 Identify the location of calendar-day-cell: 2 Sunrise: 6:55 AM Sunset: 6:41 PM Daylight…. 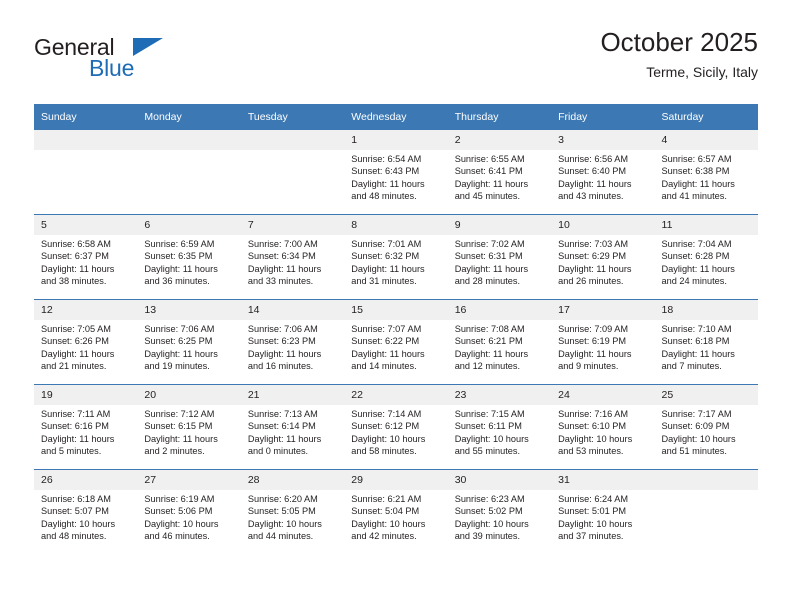
(499, 172).